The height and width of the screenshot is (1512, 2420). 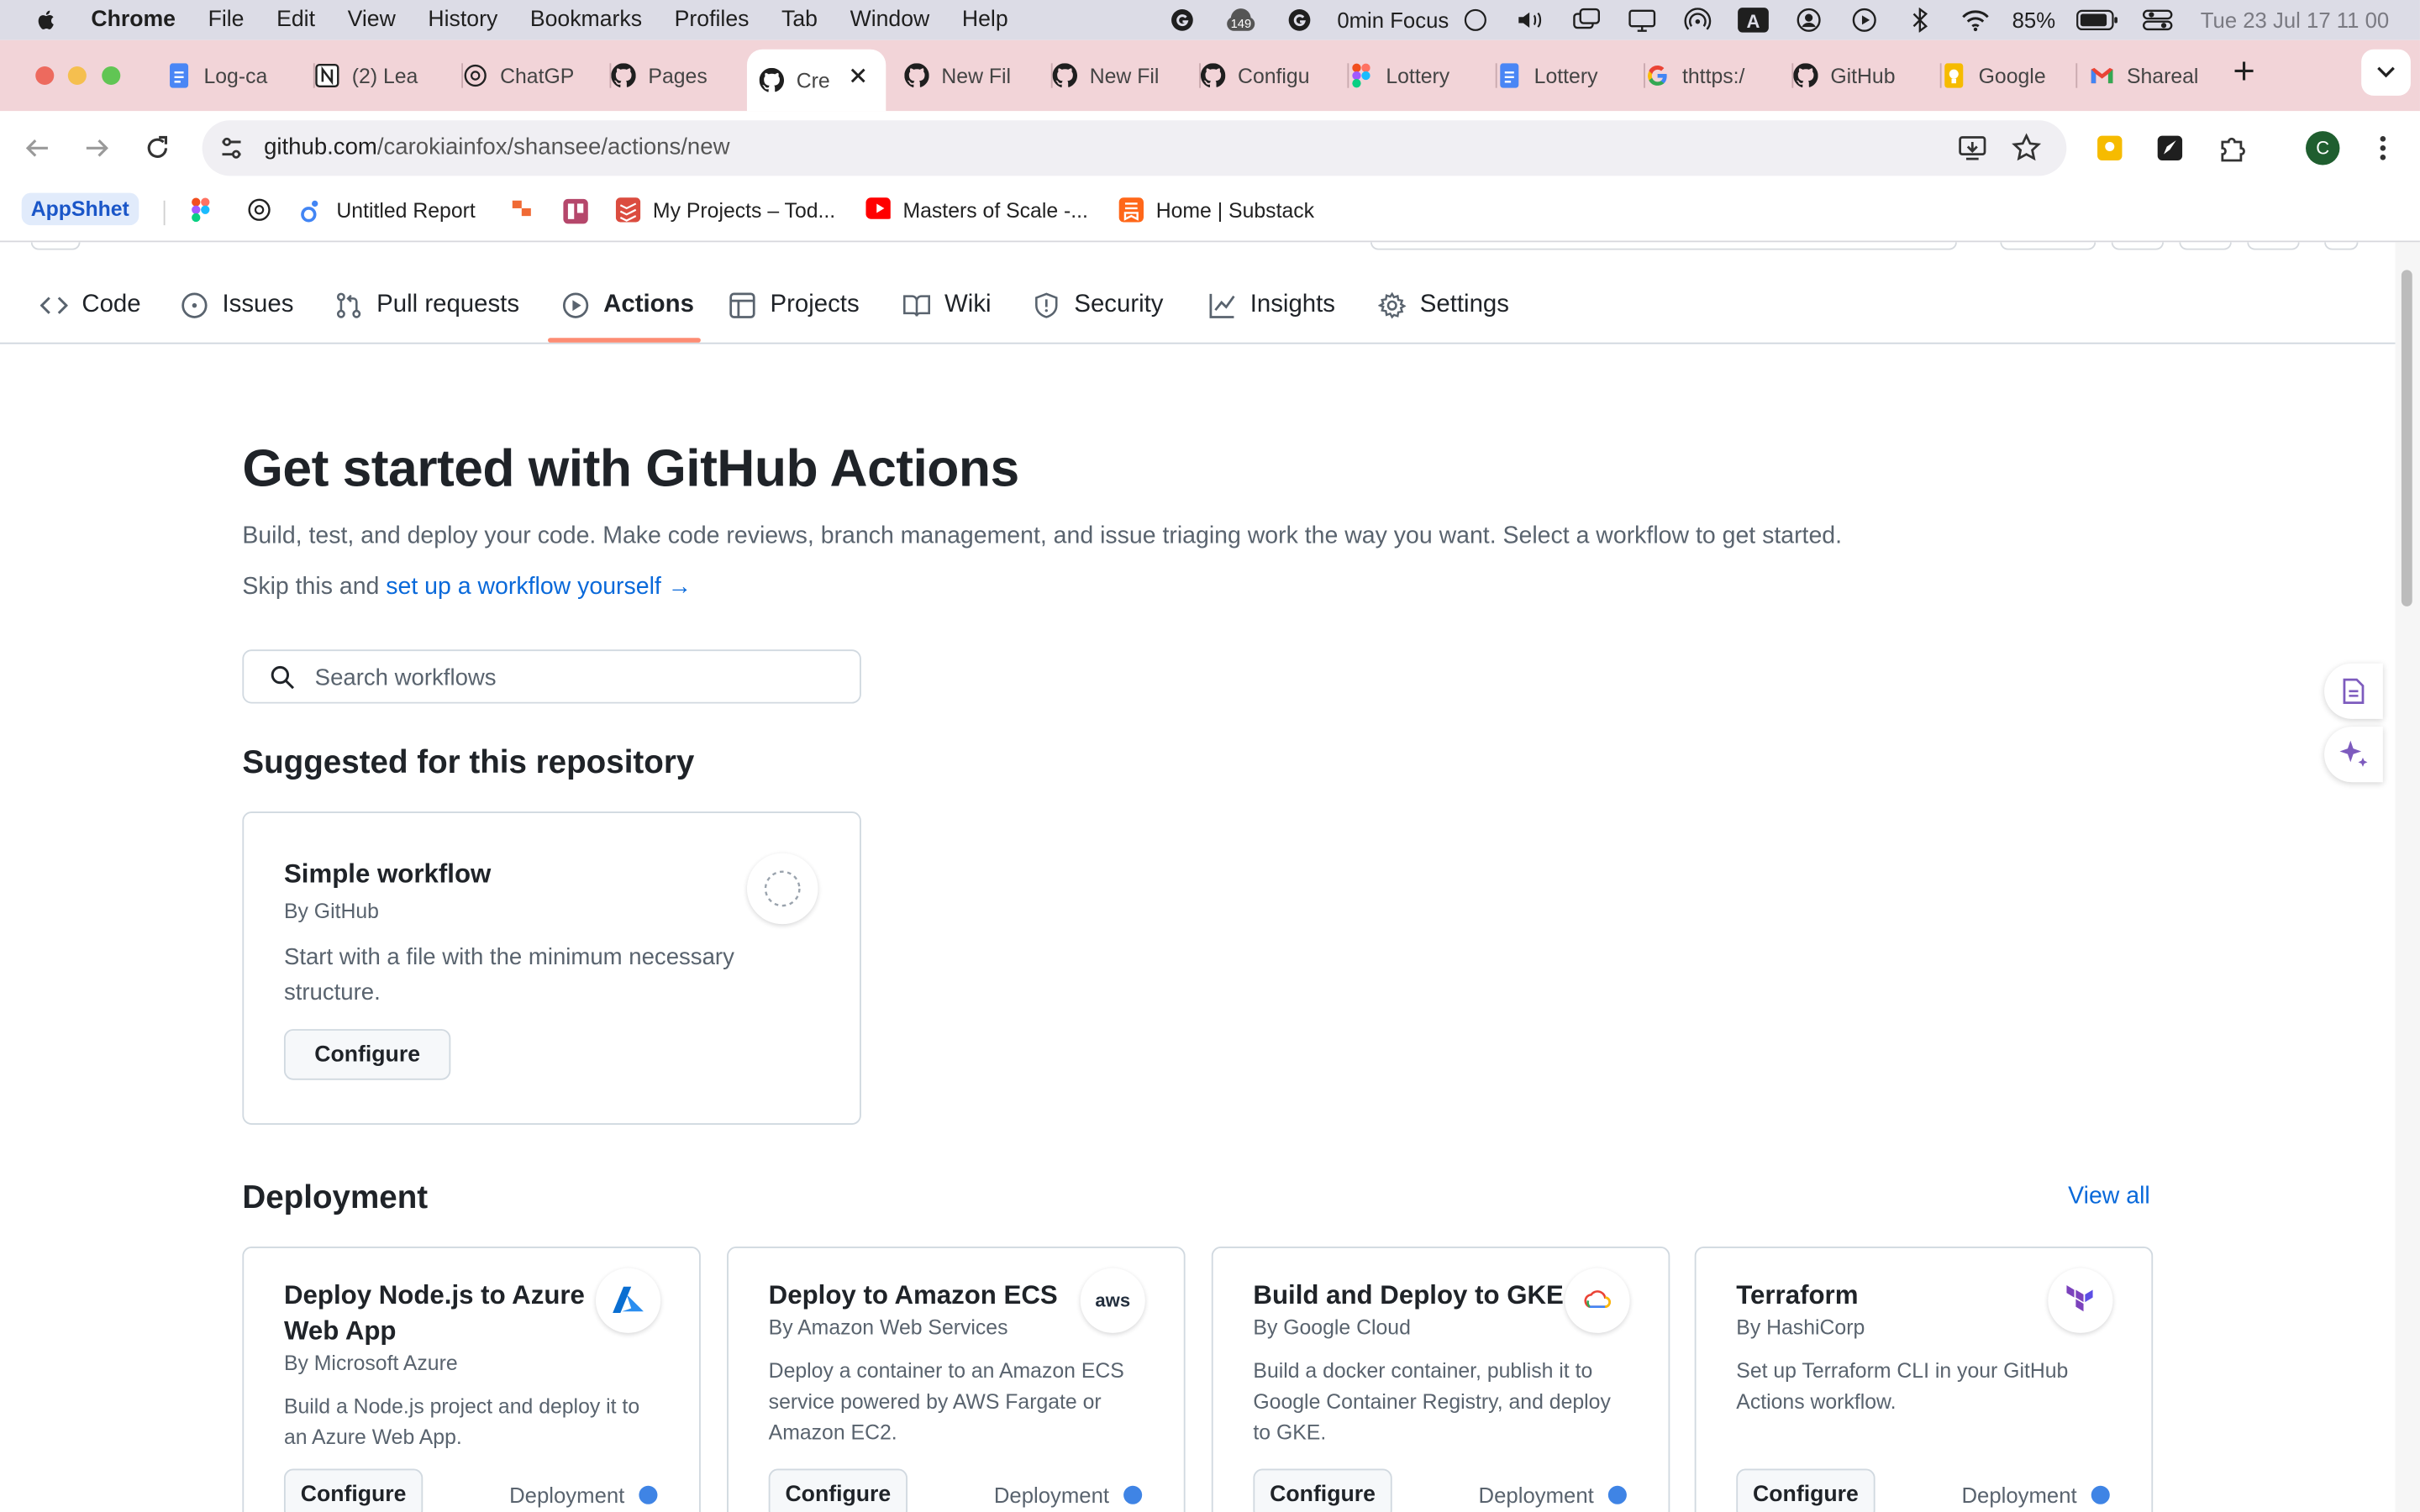 I want to click on configure-simple-workflow-button: Configure, so click(x=367, y=1054).